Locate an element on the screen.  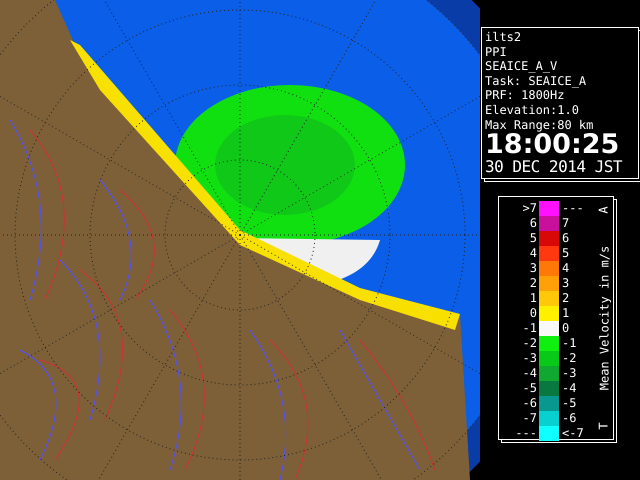
legend-value: -7 is located at coordinates (530, 418).